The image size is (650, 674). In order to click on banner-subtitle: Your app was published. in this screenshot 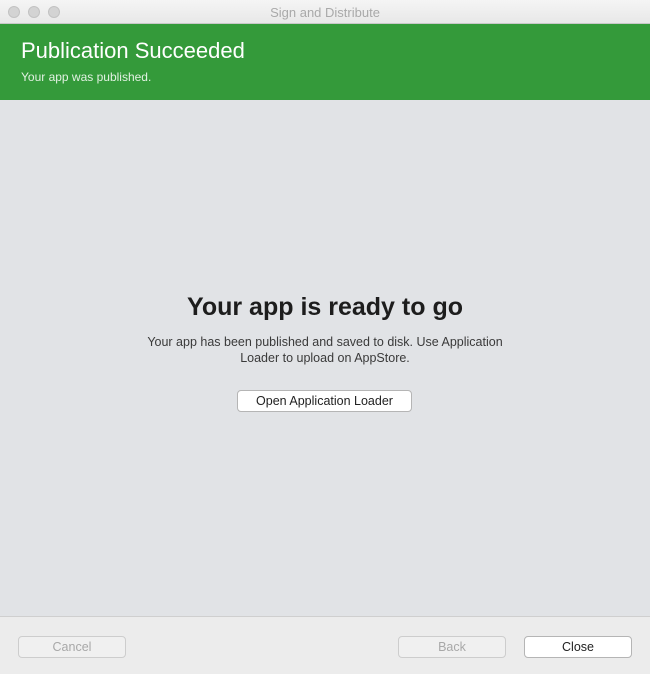, I will do `click(86, 77)`.